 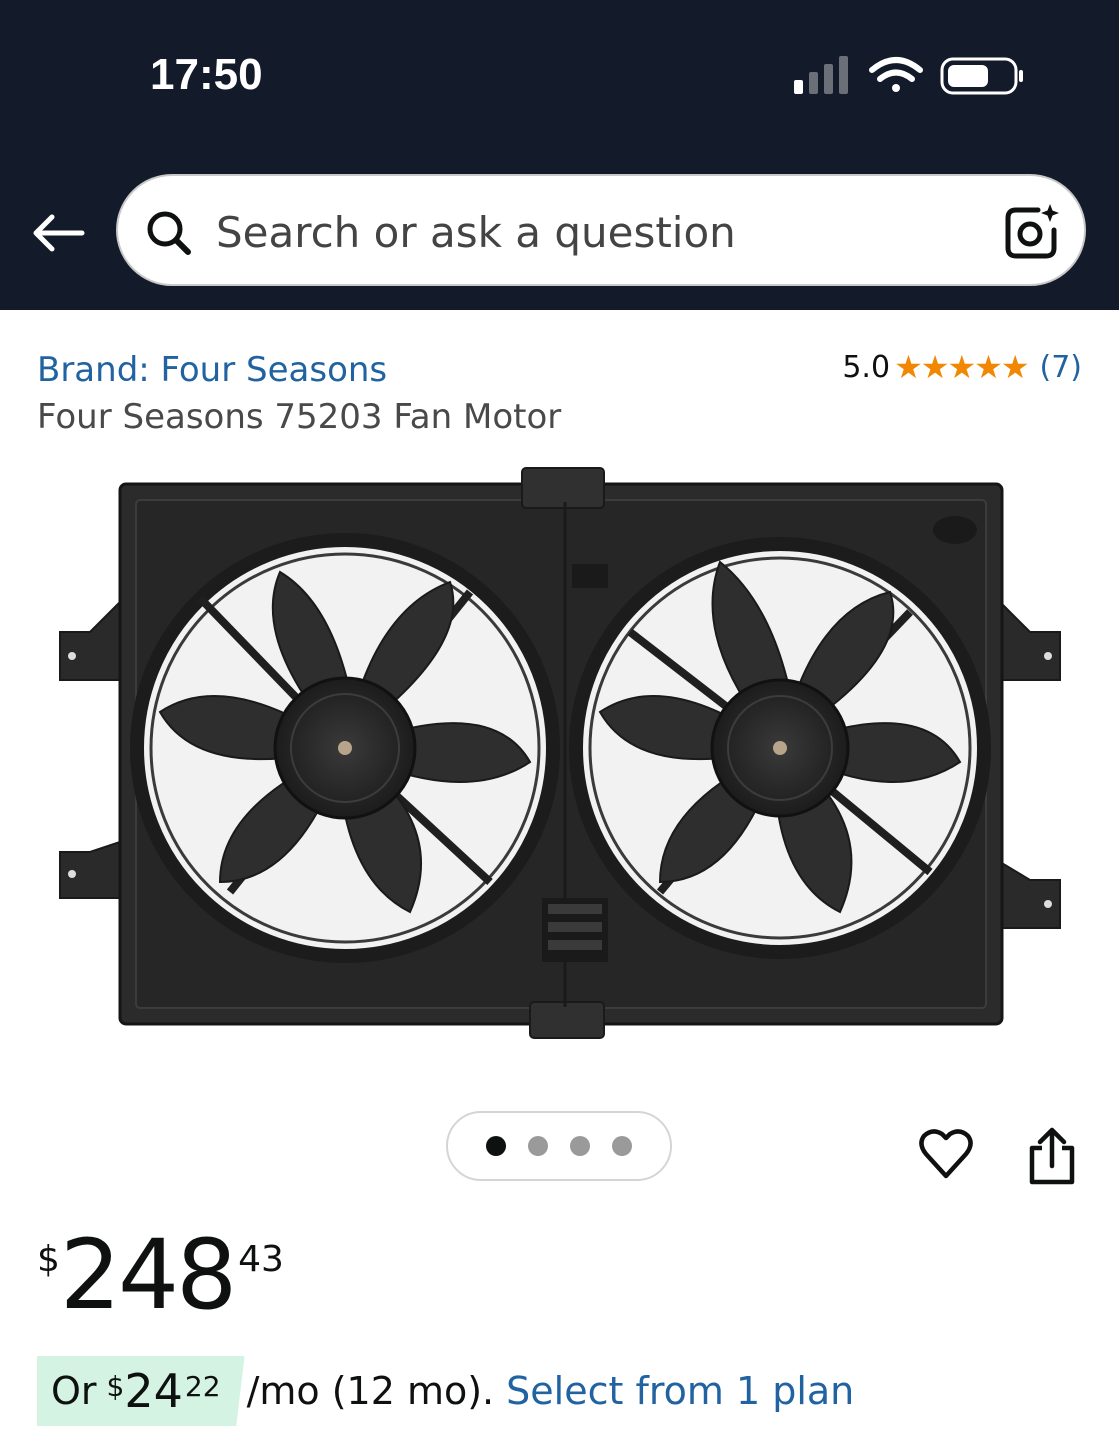 I want to click on select-plan-link: Select from 1 plan, so click(x=680, y=1391).